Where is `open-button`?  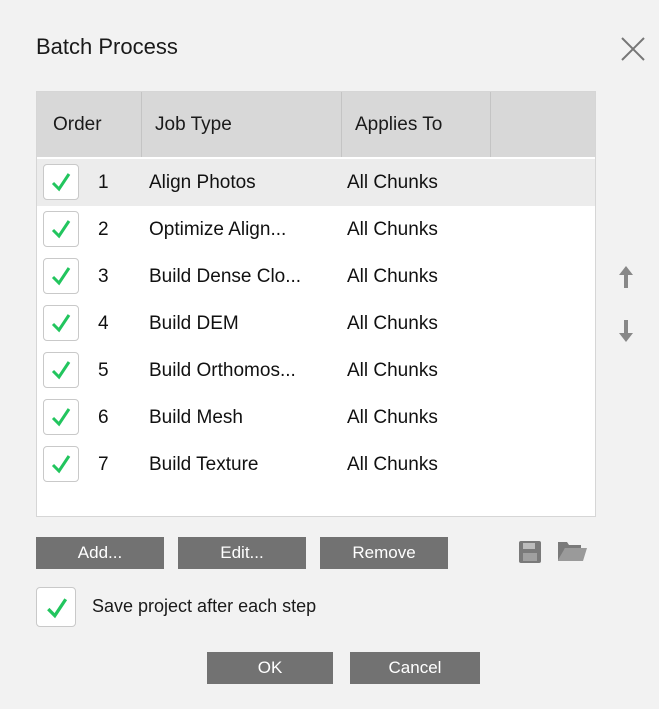 open-button is located at coordinates (573, 553).